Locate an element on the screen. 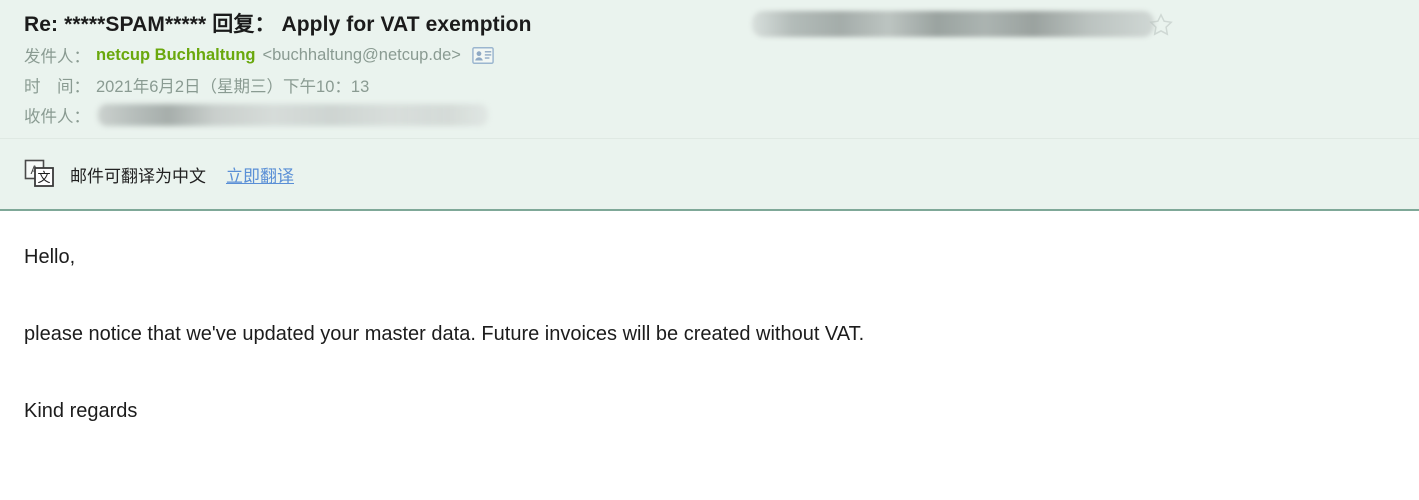 This screenshot has height=500, width=1419. sender-email: <buchhaltung@netcup.de> is located at coordinates (362, 55).